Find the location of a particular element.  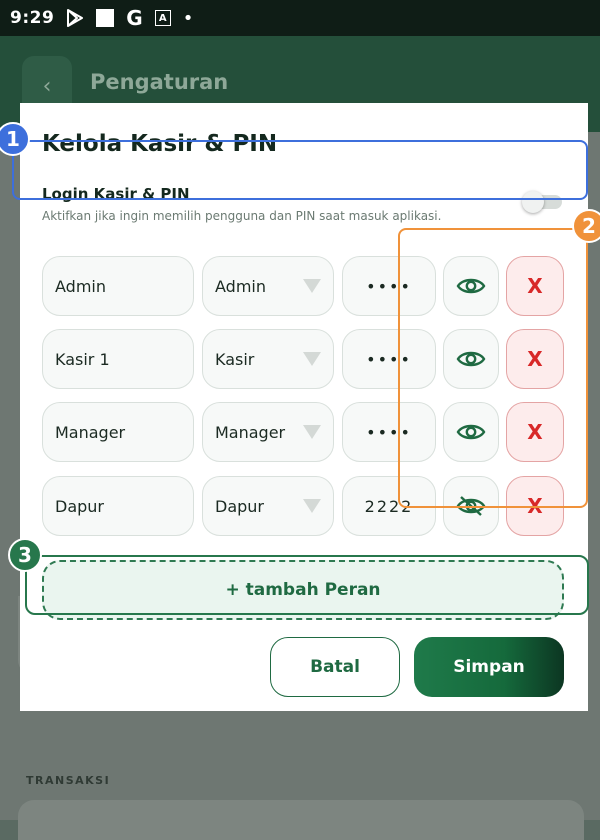

add-role-button: + tambah Peran is located at coordinates (303, 590).